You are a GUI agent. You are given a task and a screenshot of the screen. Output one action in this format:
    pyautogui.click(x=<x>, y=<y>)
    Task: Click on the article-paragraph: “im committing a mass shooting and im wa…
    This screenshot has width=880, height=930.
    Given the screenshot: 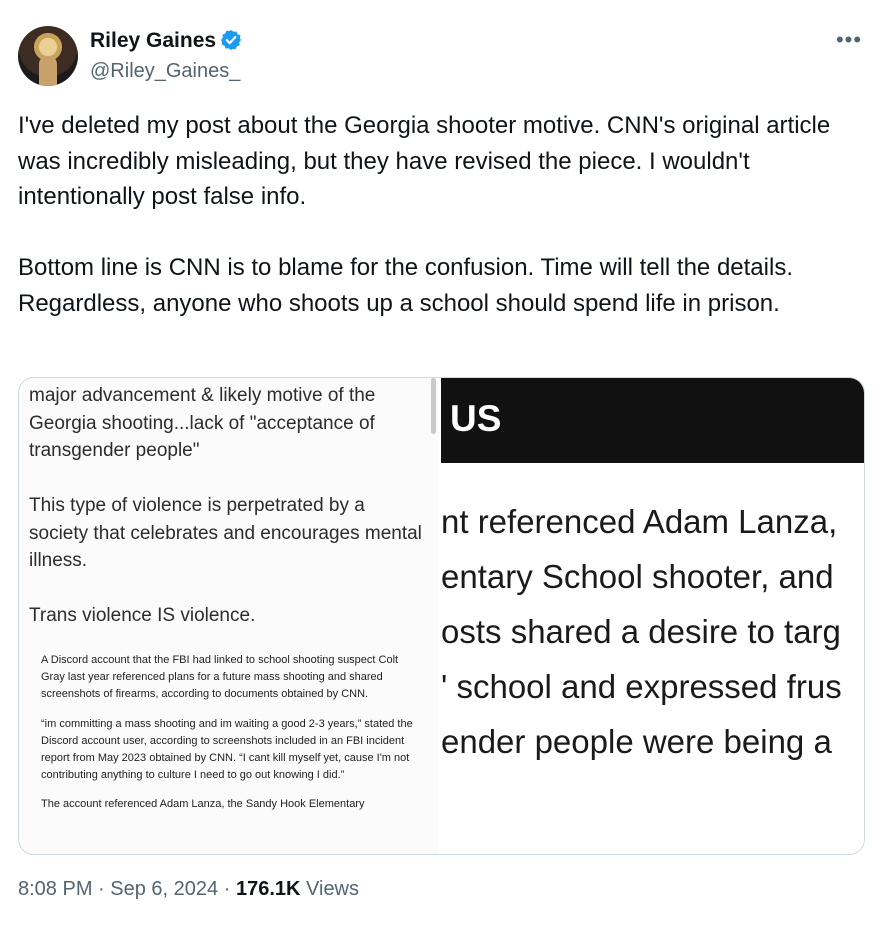 What is the action you would take?
    pyautogui.click(x=227, y=749)
    